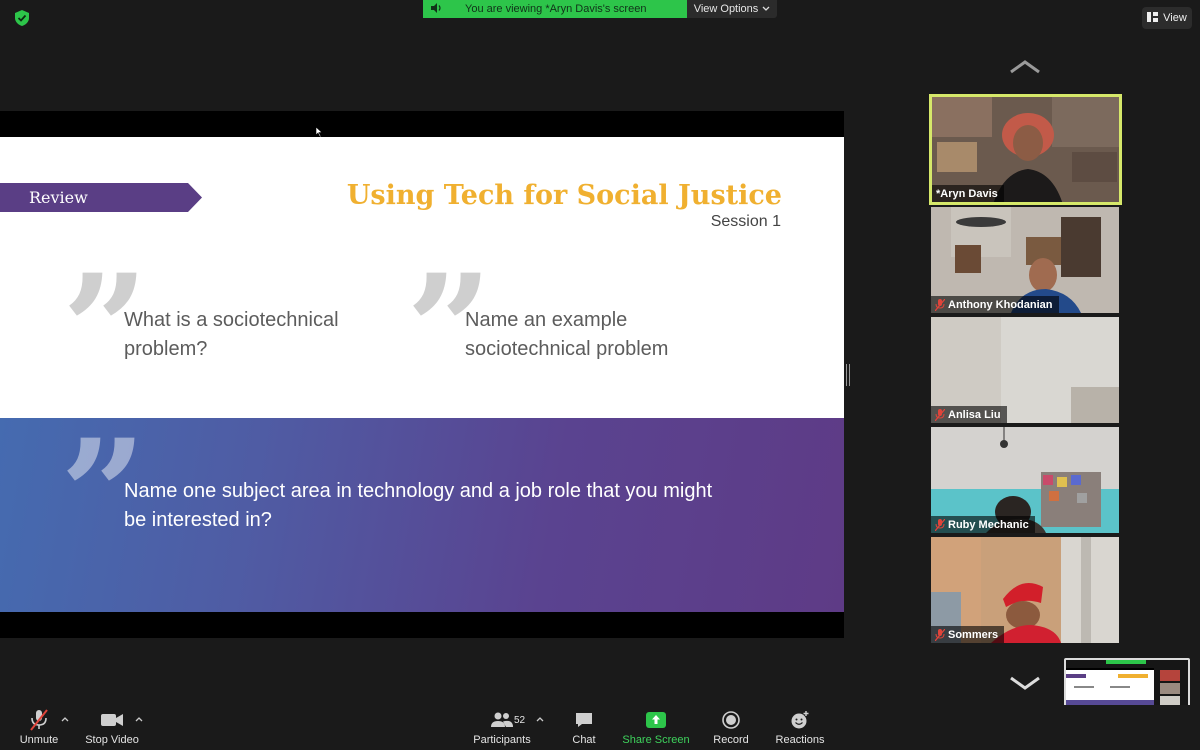  Describe the element at coordinates (995, 304) in the screenshot. I see `participant-name: Anthony Khodanian` at that location.